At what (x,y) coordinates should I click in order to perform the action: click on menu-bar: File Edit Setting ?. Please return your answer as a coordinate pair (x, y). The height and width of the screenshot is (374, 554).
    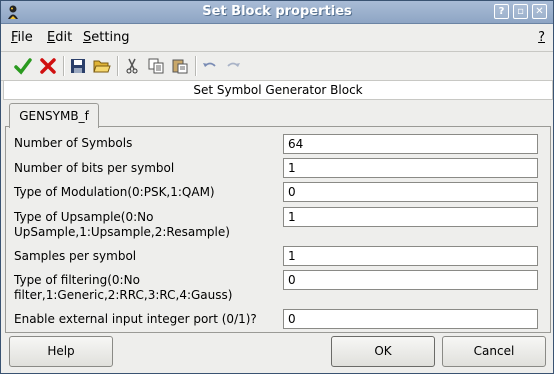
    Looking at the image, I should click on (277, 37).